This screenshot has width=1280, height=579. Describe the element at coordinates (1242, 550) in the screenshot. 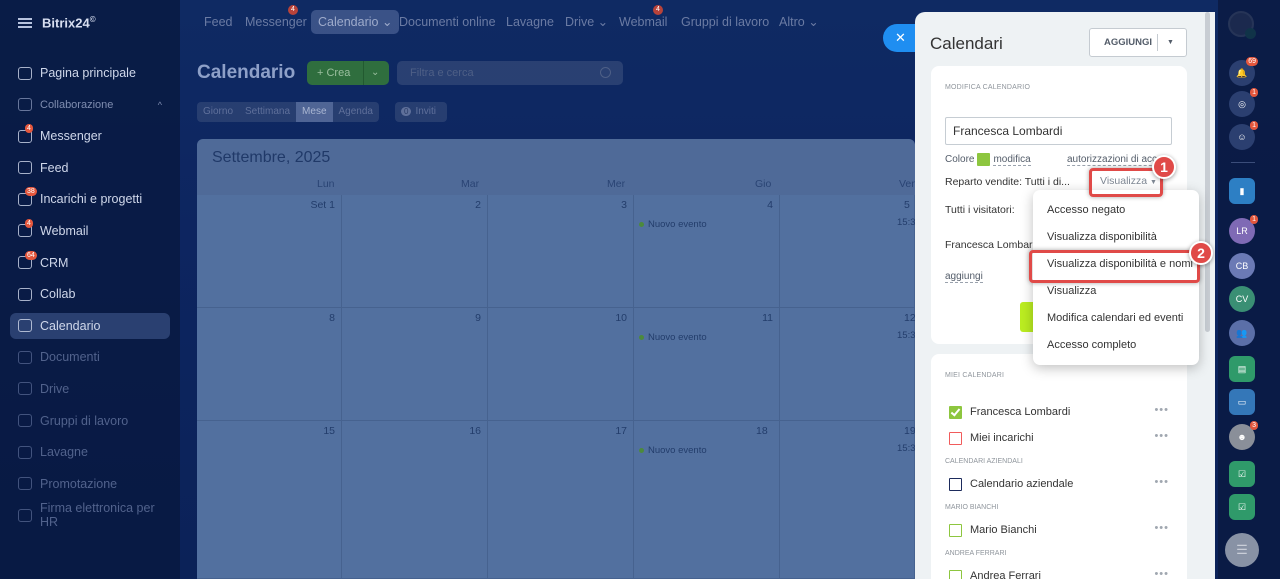

I see `open-chat-button: ☰` at that location.